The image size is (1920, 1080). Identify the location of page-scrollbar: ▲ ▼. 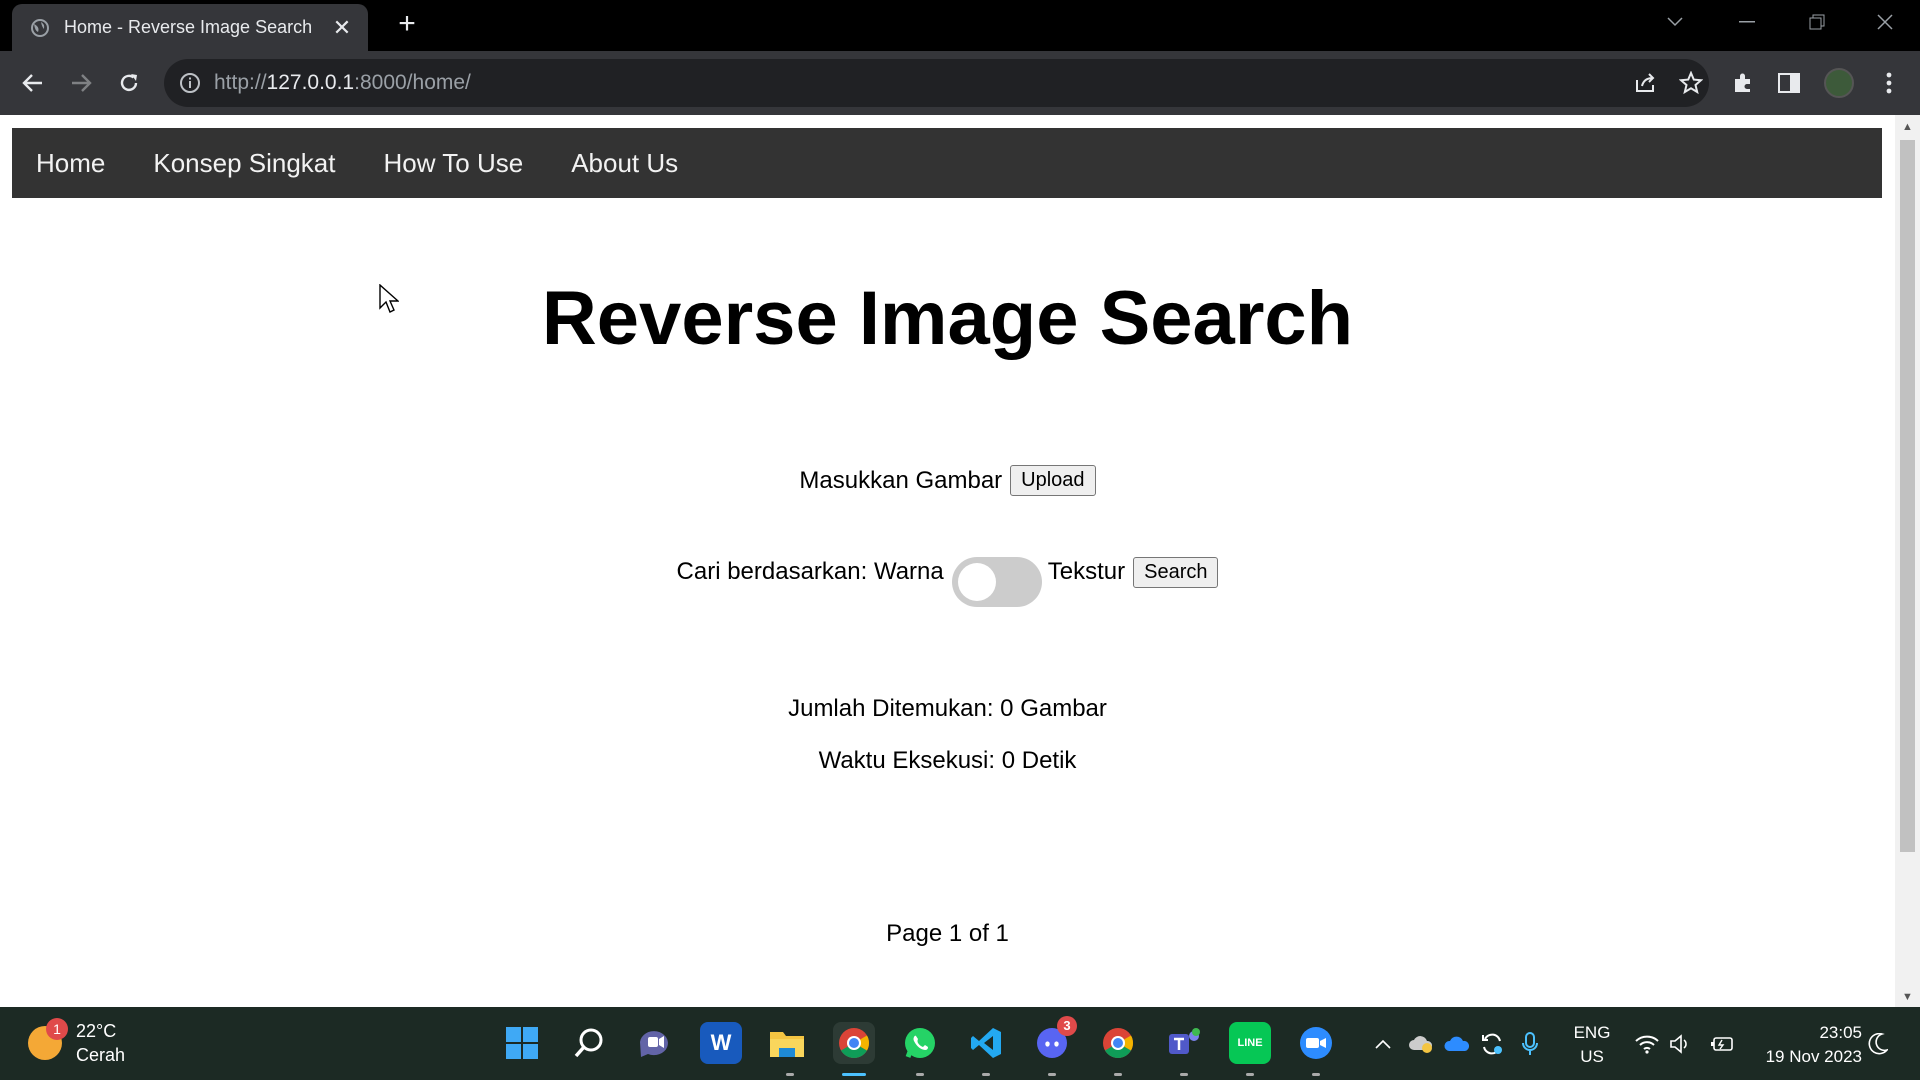
(1907, 561).